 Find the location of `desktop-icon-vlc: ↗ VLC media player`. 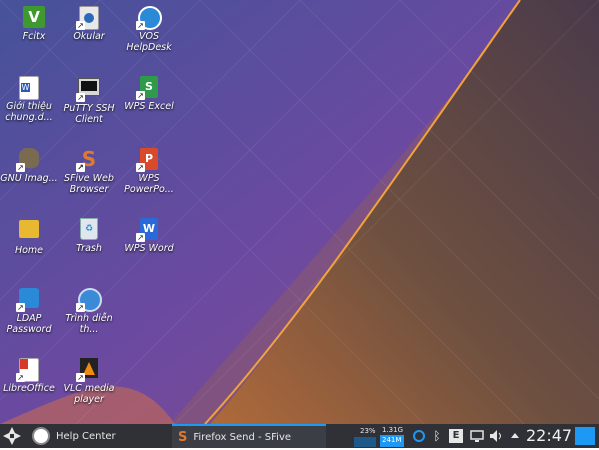

desktop-icon-vlc: ↗ VLC media player is located at coordinates (89, 381).